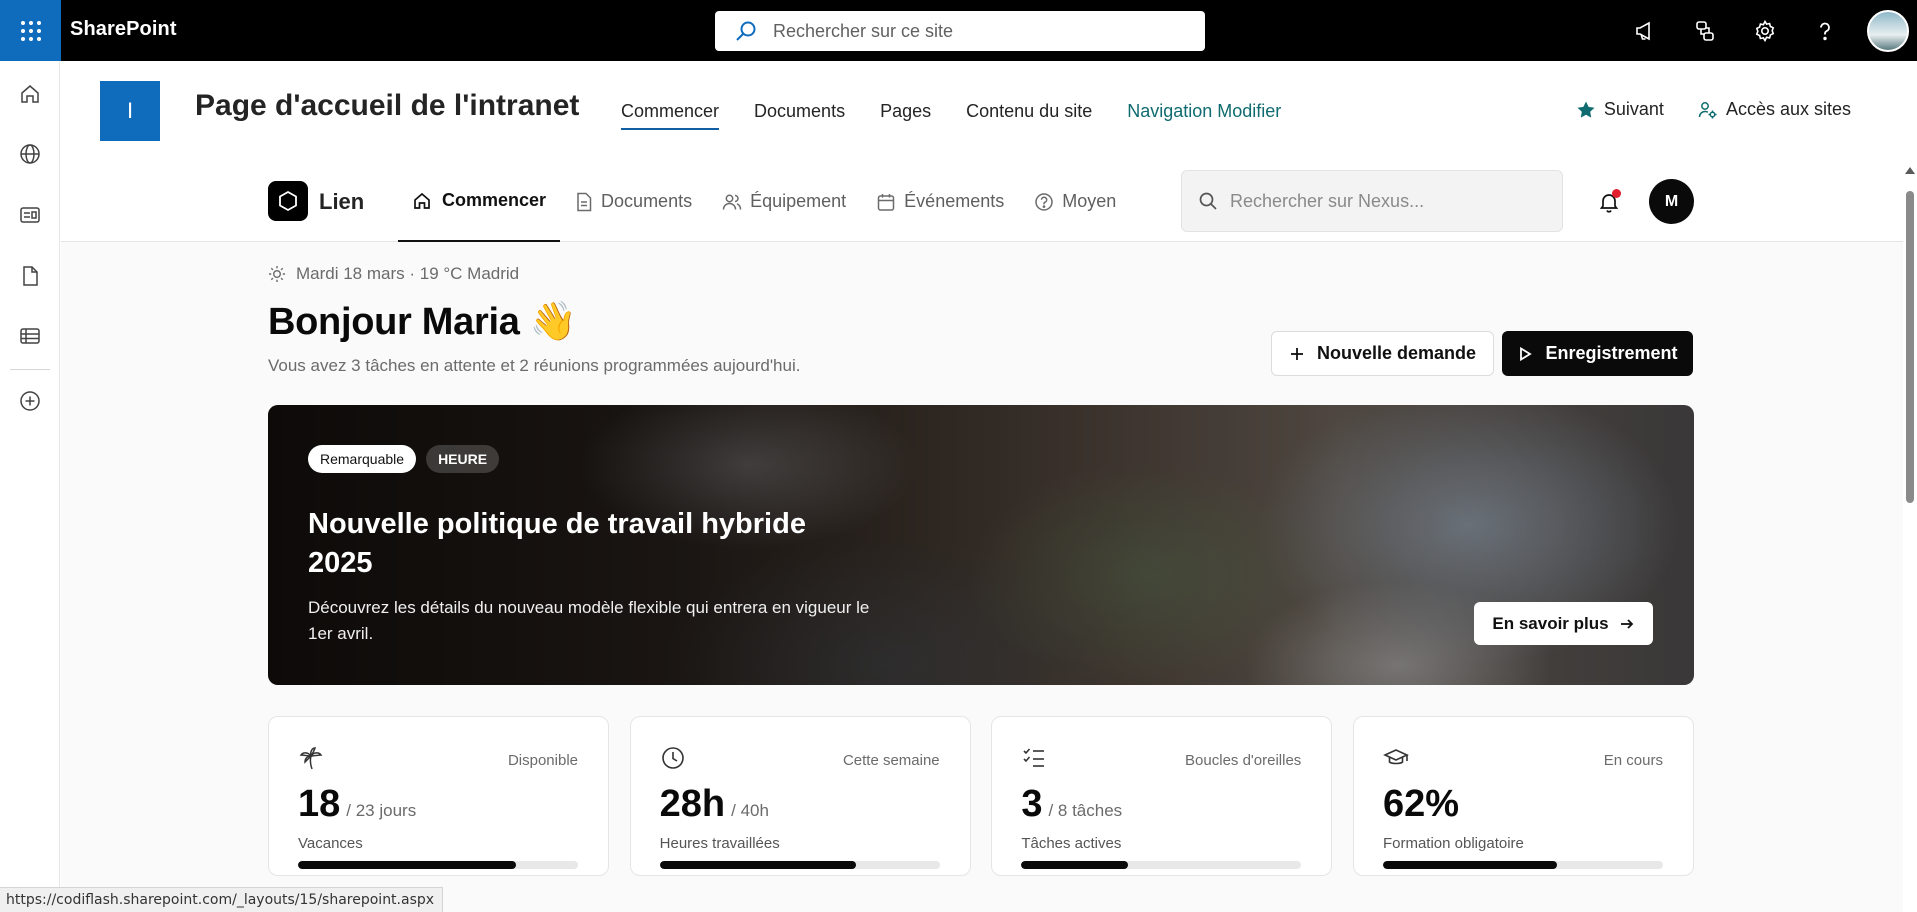 Image resolution: width=1917 pixels, height=912 pixels. What do you see at coordinates (746, 31) in the screenshot?
I see `search-icon` at bounding box center [746, 31].